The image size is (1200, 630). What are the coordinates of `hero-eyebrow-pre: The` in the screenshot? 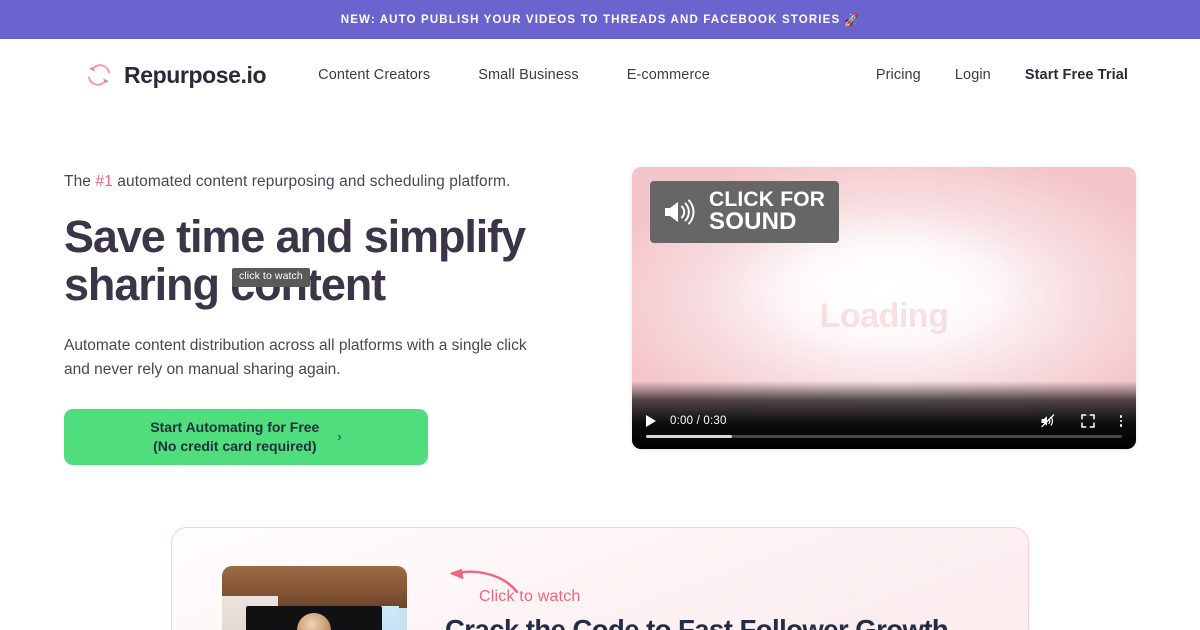 It's located at (80, 181).